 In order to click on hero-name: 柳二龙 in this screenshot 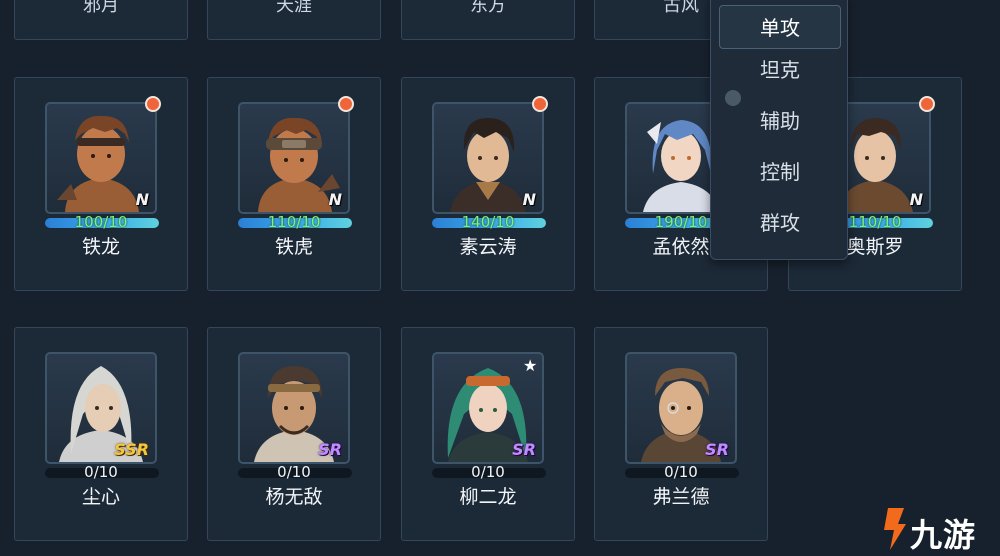, I will do `click(488, 497)`.